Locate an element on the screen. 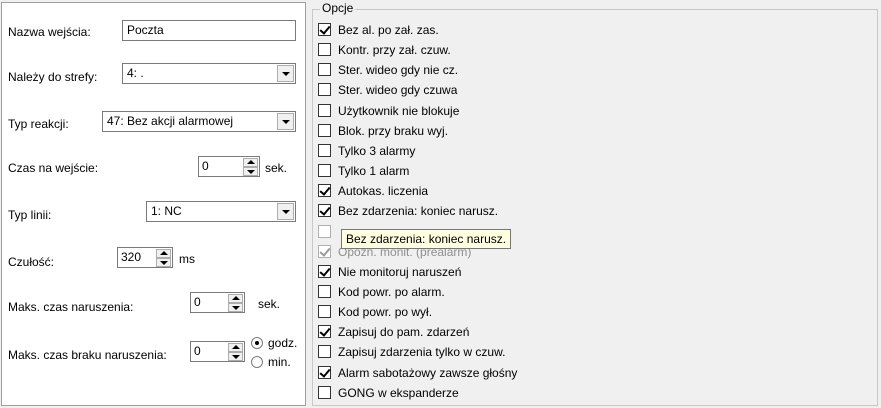  line-type-value: 1: NC is located at coordinates (166, 211).